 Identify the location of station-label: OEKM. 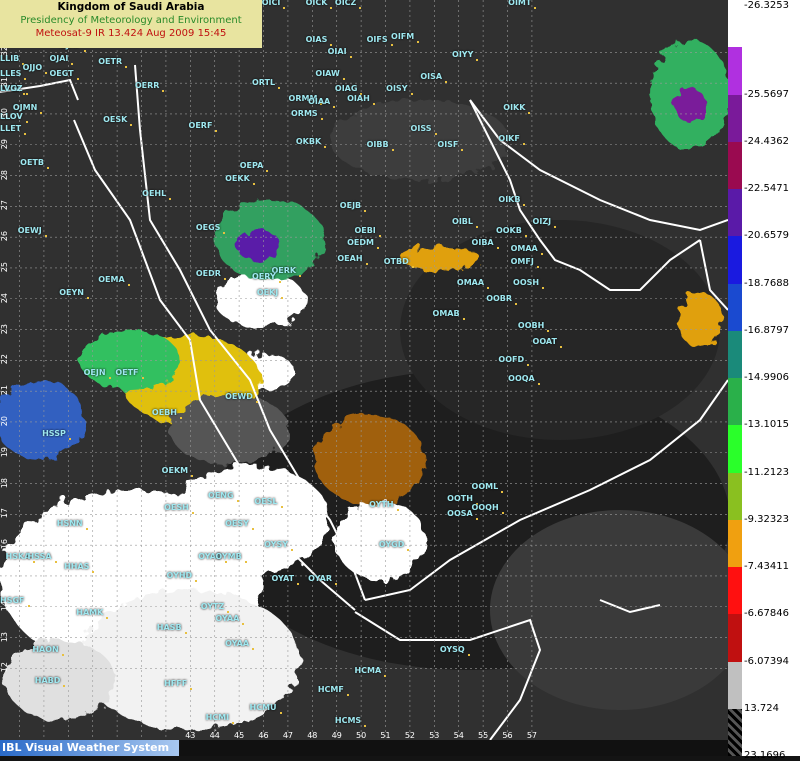
(178, 472).